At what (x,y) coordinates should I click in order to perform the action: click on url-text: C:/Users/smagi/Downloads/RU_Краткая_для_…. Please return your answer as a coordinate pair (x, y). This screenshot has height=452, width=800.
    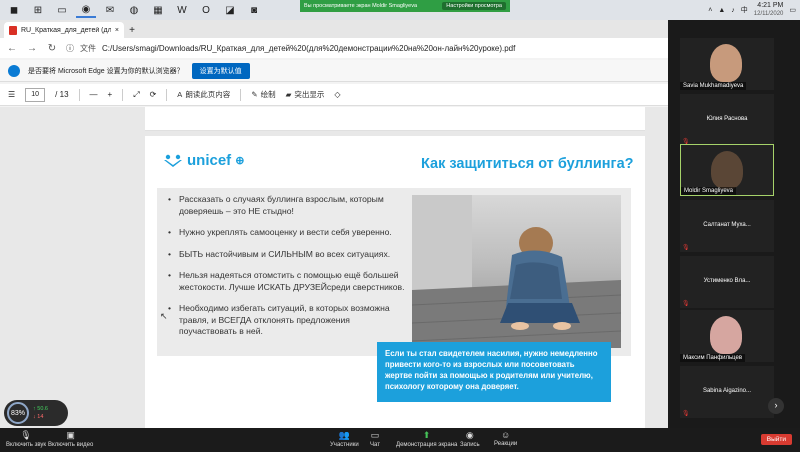
    Looking at the image, I should click on (309, 48).